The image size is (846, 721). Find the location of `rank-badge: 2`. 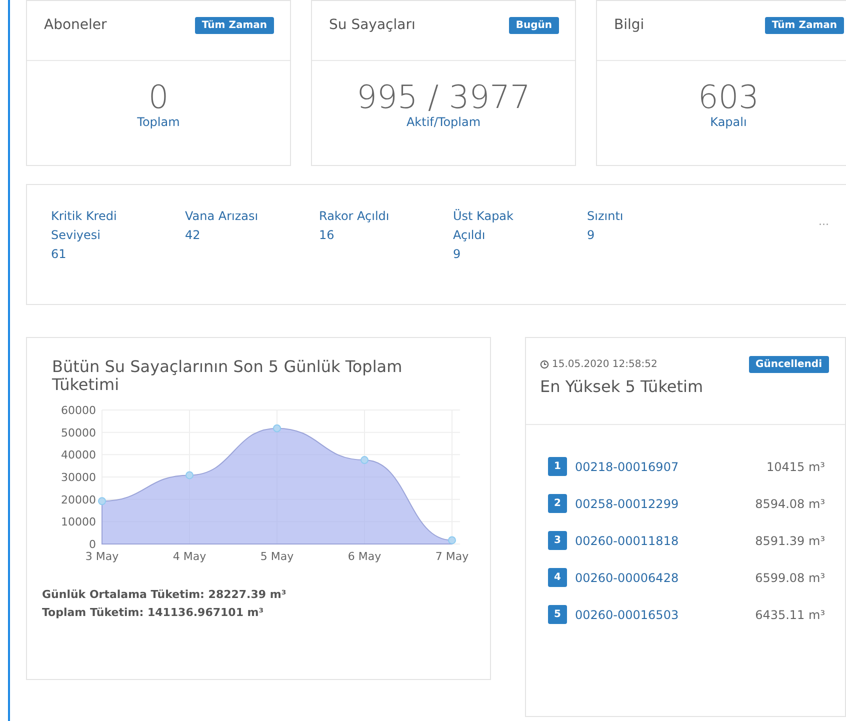

rank-badge: 2 is located at coordinates (557, 503).